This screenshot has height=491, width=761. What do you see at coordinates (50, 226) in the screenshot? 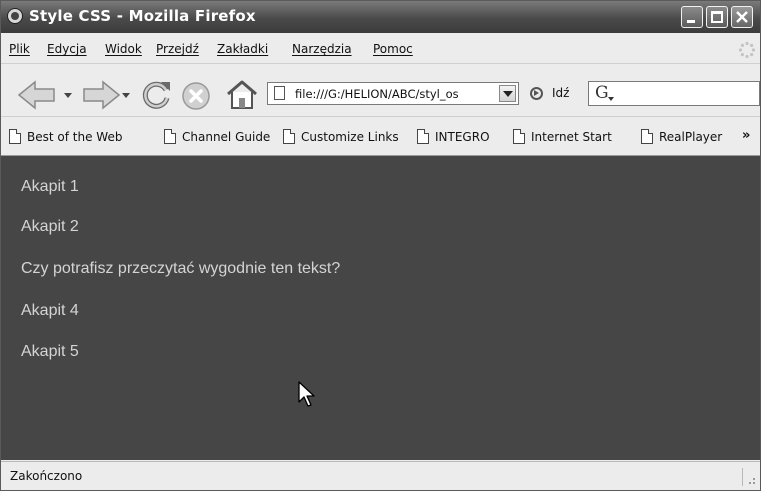
I see `paragraph-2: Akapit 2` at bounding box center [50, 226].